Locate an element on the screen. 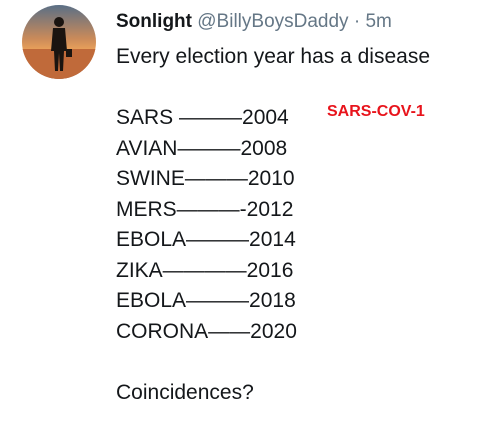 Image resolution: width=500 pixels, height=428 pixels. avatar-image is located at coordinates (59, 42).